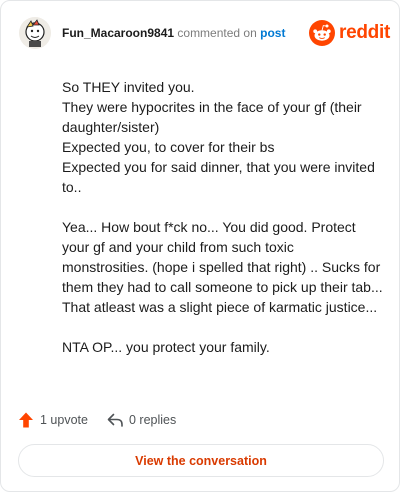 The image size is (400, 492). What do you see at coordinates (166, 347) in the screenshot?
I see `comment-line: NTA OP... you protect your family.` at bounding box center [166, 347].